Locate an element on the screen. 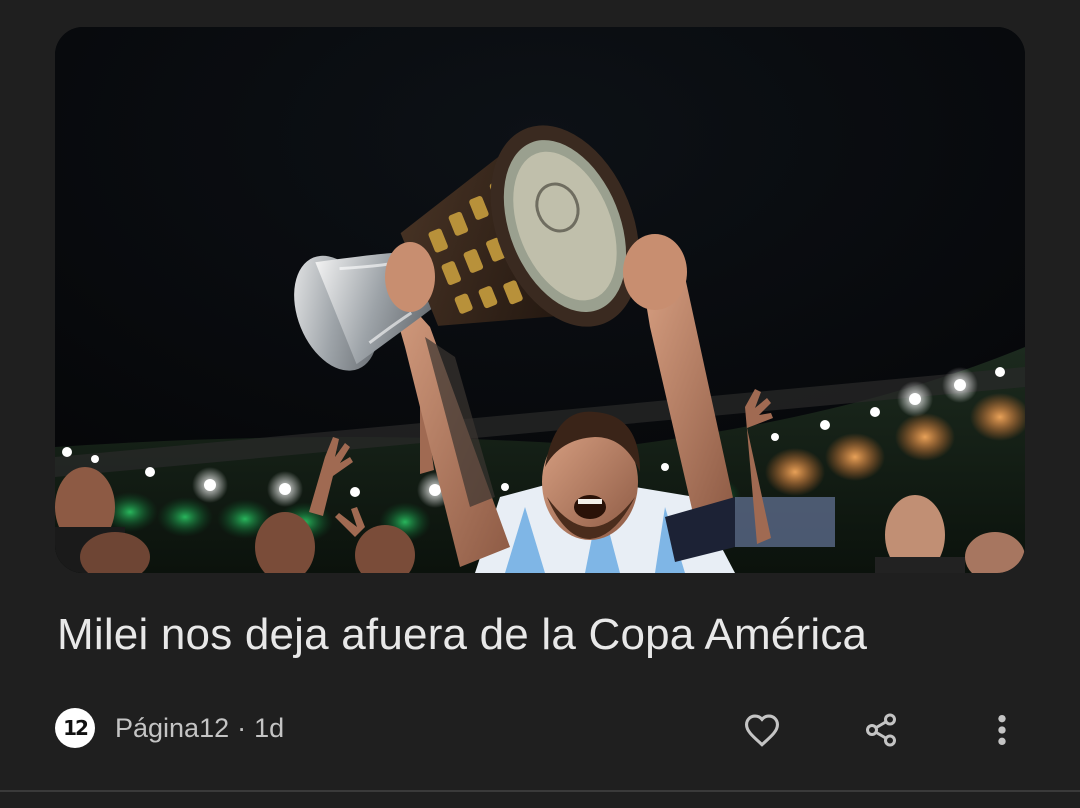 The image size is (1080, 808). share-icon is located at coordinates (881, 730).